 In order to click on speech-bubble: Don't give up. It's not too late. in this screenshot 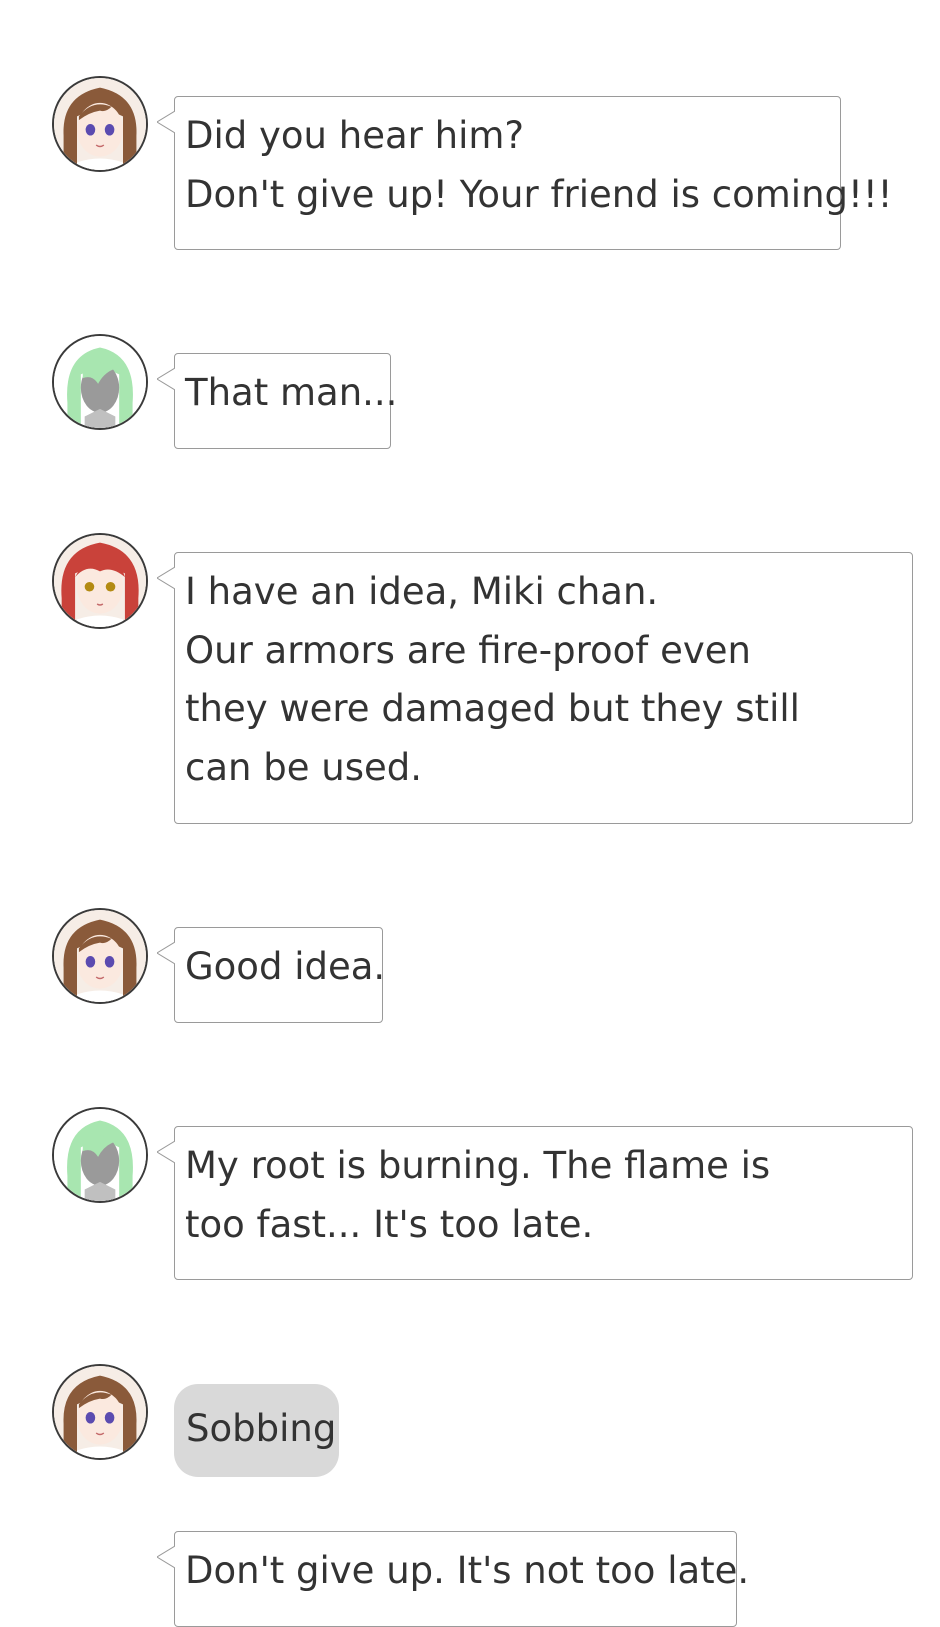, I will do `click(453, 1579)`.